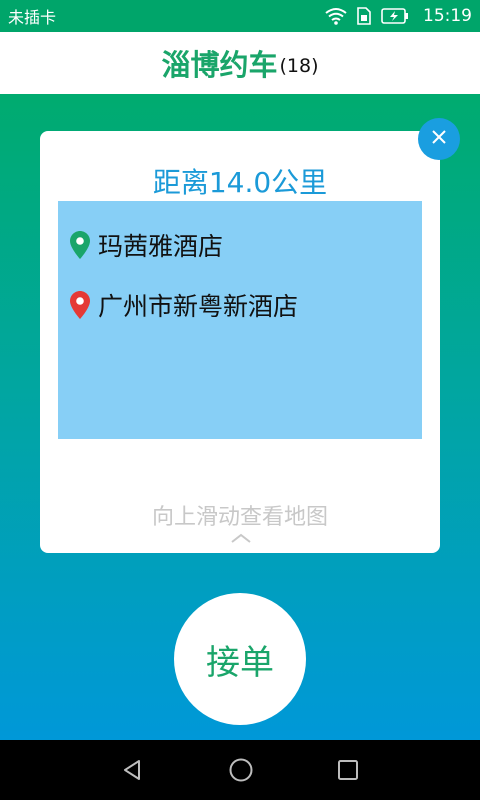 The height and width of the screenshot is (800, 480). I want to click on carrier-label: 未插卡, so click(32, 17).